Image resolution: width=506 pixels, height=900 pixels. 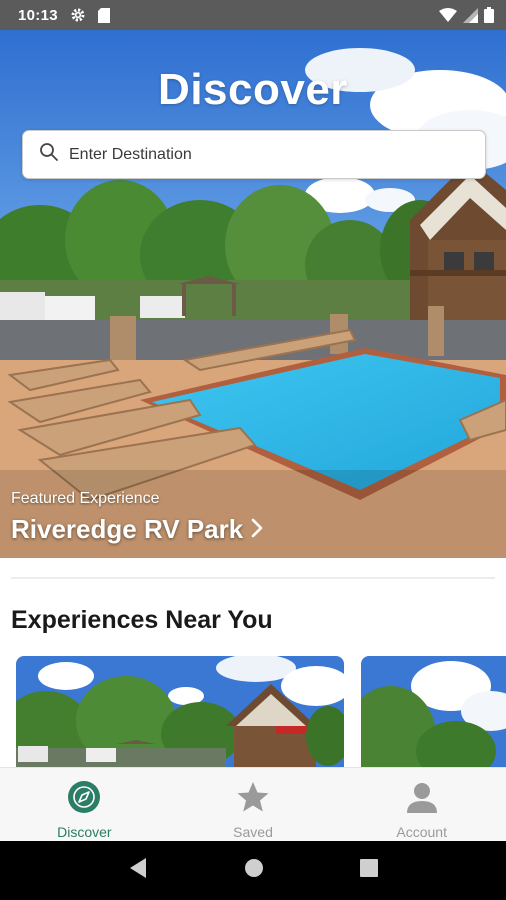 I want to click on featured-name: Riveredge RV Park, so click(x=127, y=529).